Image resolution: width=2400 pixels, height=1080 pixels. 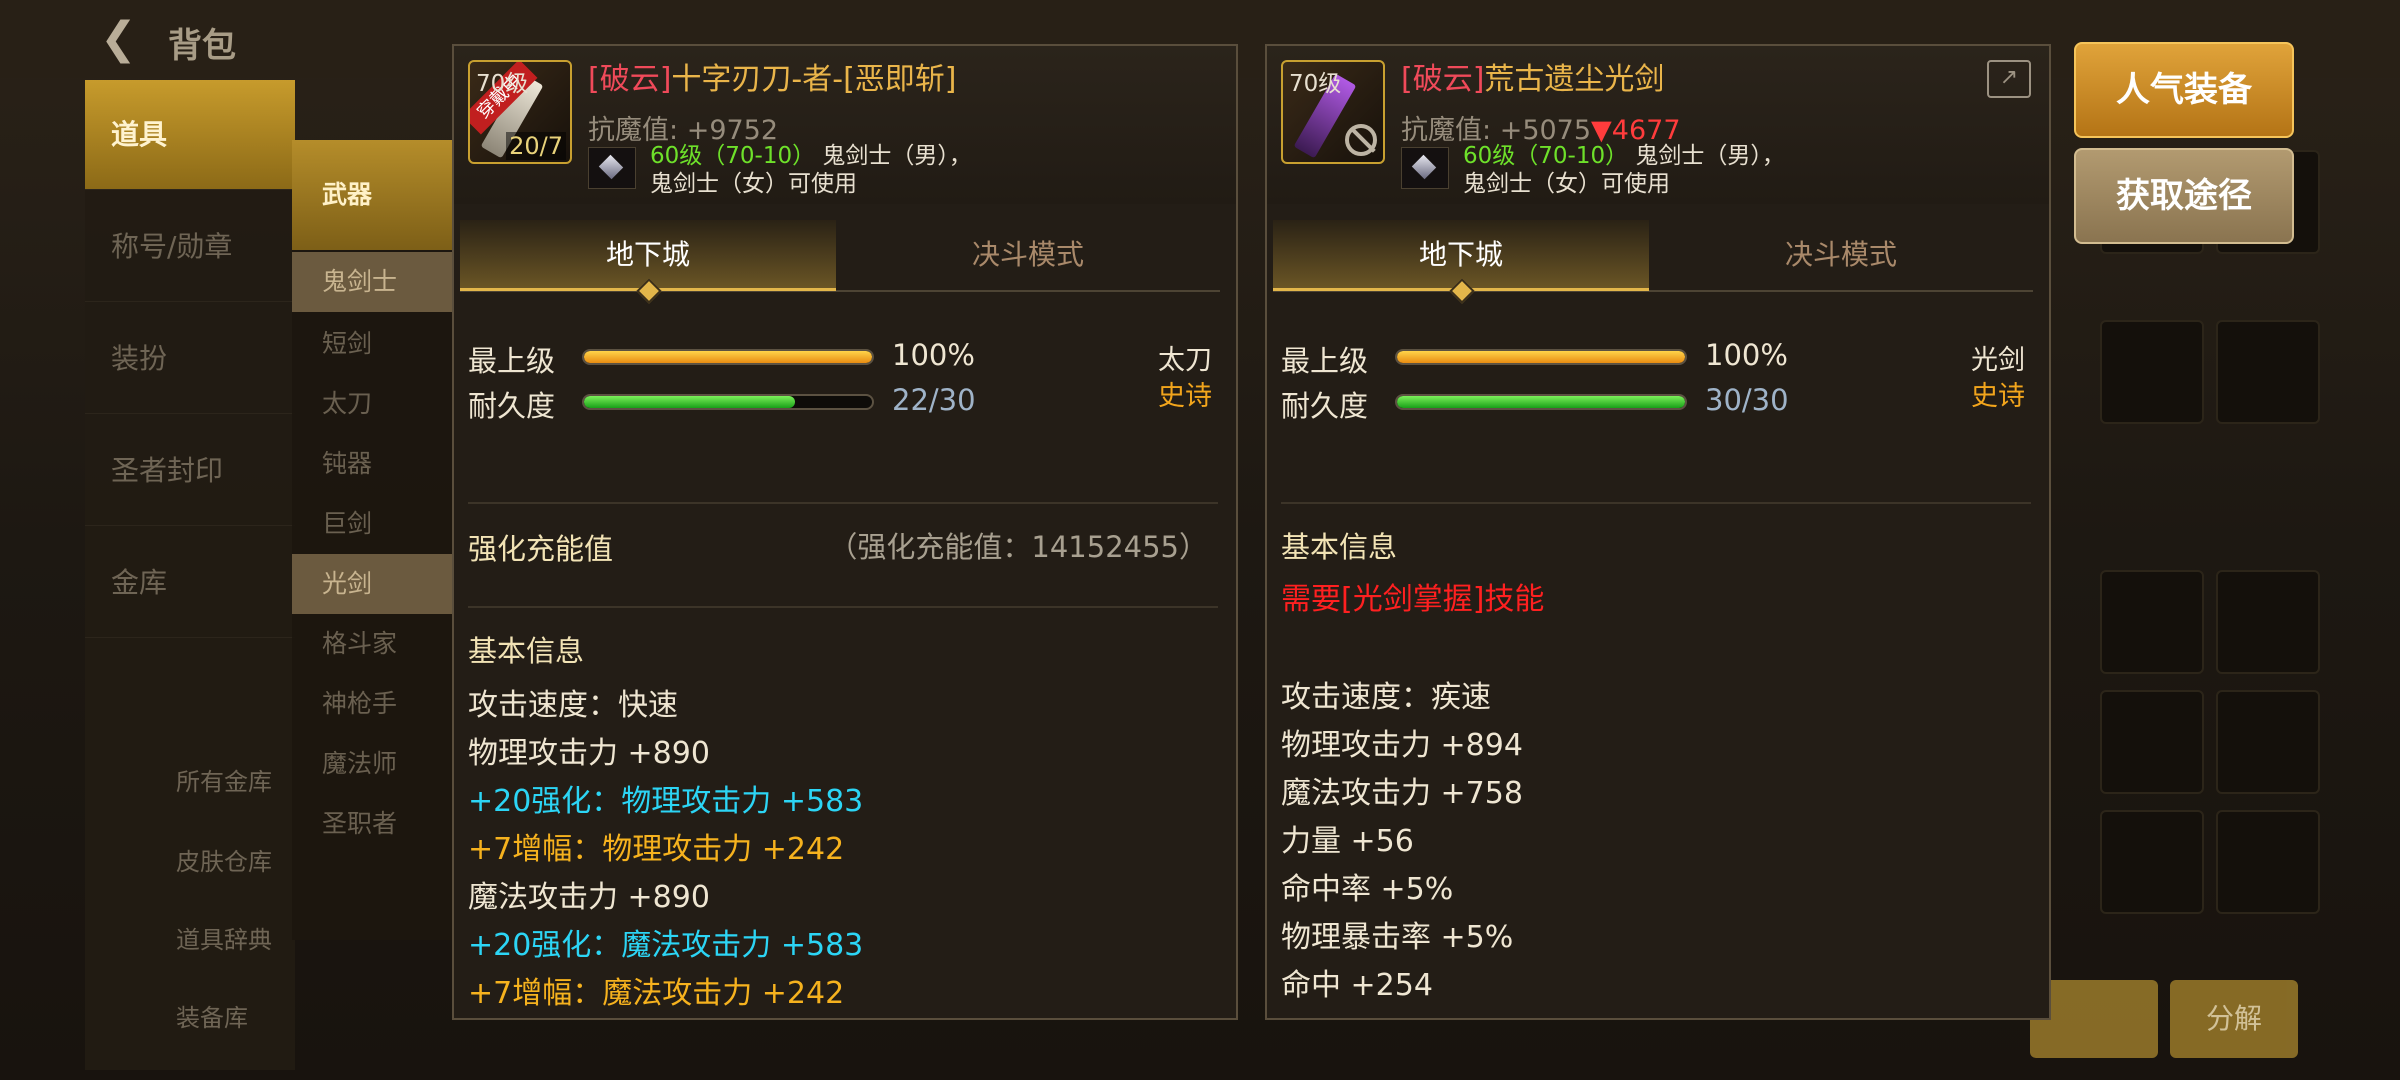 I want to click on category-item: 金库, so click(x=190, y=583).